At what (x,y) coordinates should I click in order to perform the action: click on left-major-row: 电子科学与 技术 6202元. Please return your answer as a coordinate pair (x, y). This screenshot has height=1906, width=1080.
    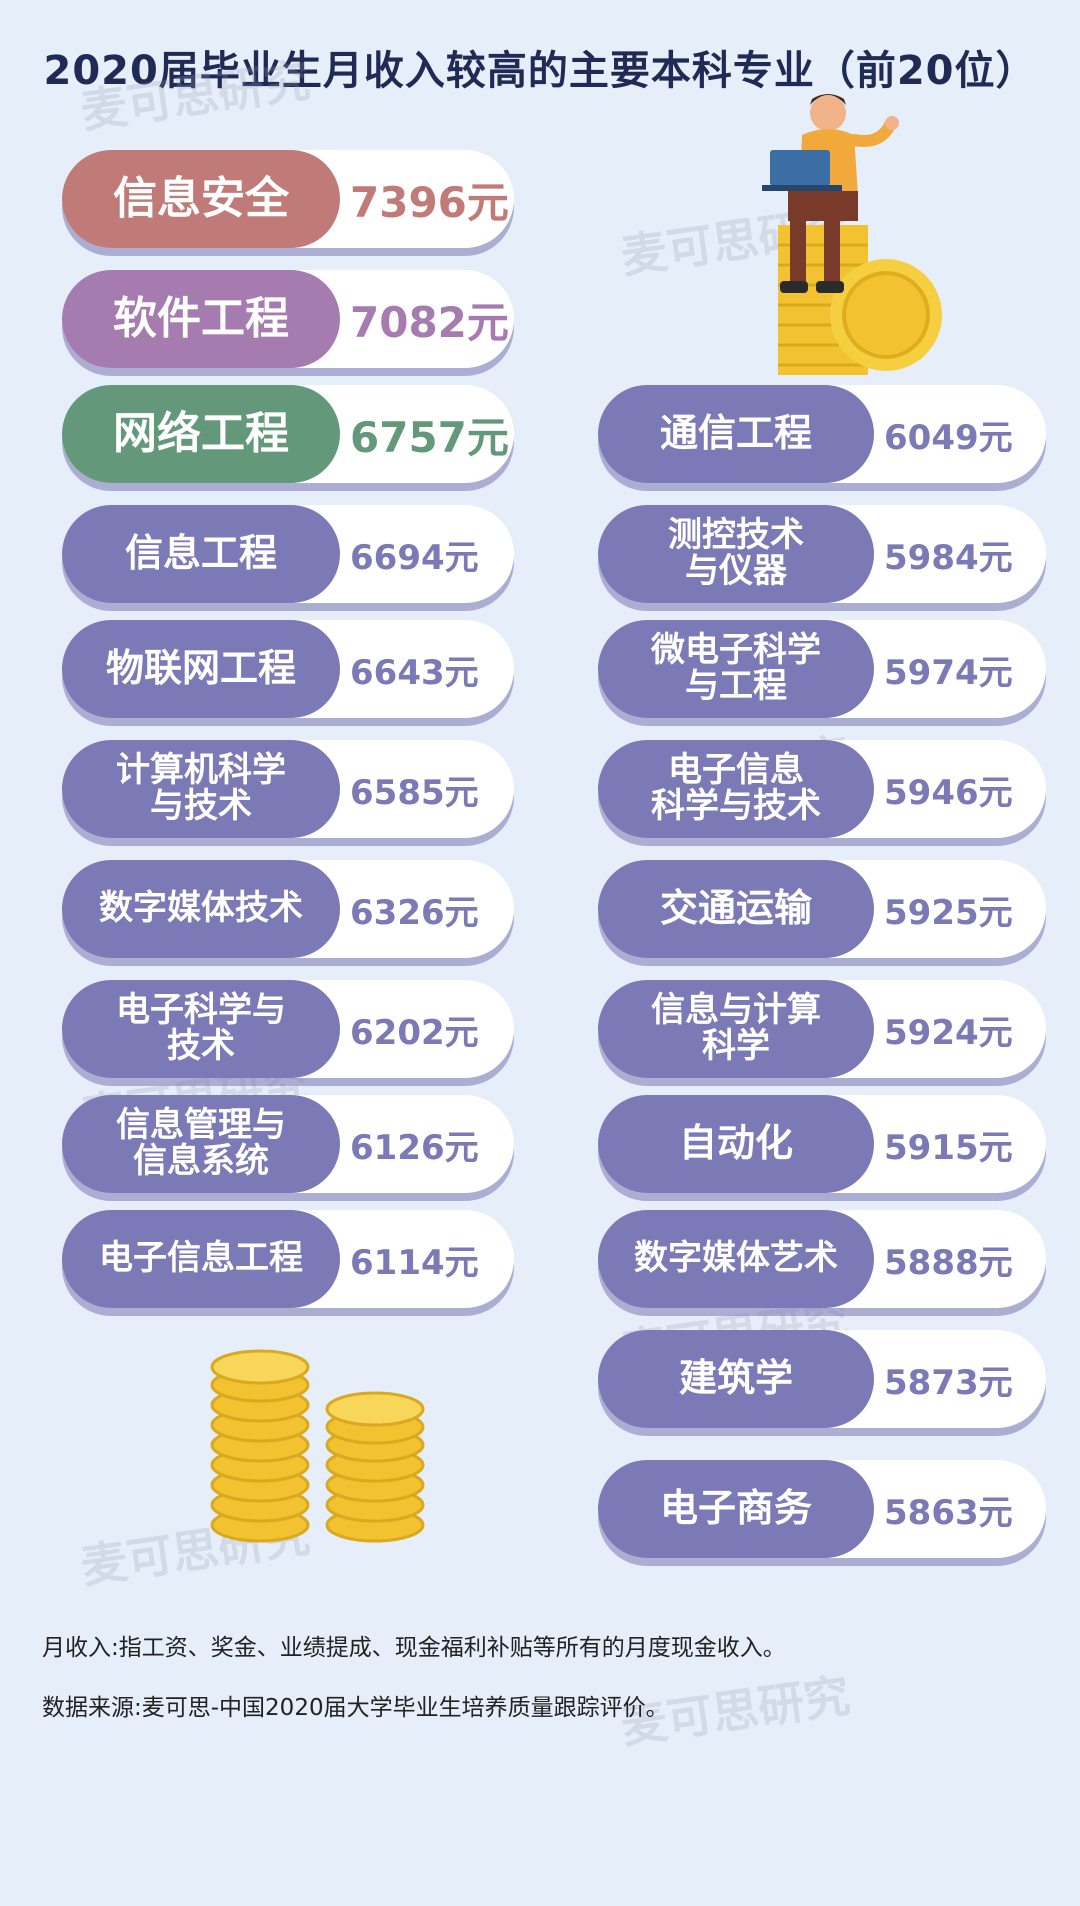
    Looking at the image, I should click on (288, 1029).